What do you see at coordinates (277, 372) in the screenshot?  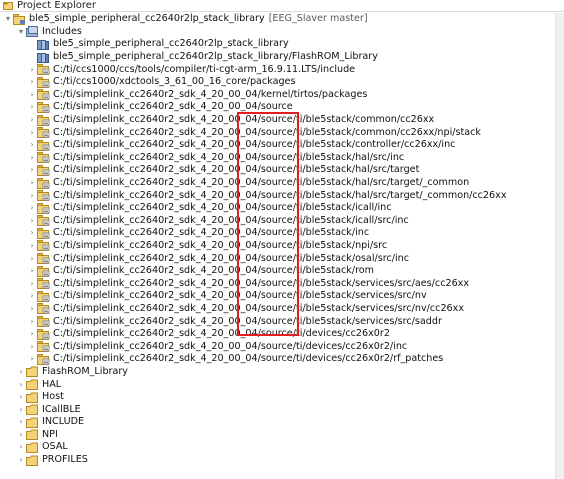 I see `tree-row-folder: › FlashROM_Library` at bounding box center [277, 372].